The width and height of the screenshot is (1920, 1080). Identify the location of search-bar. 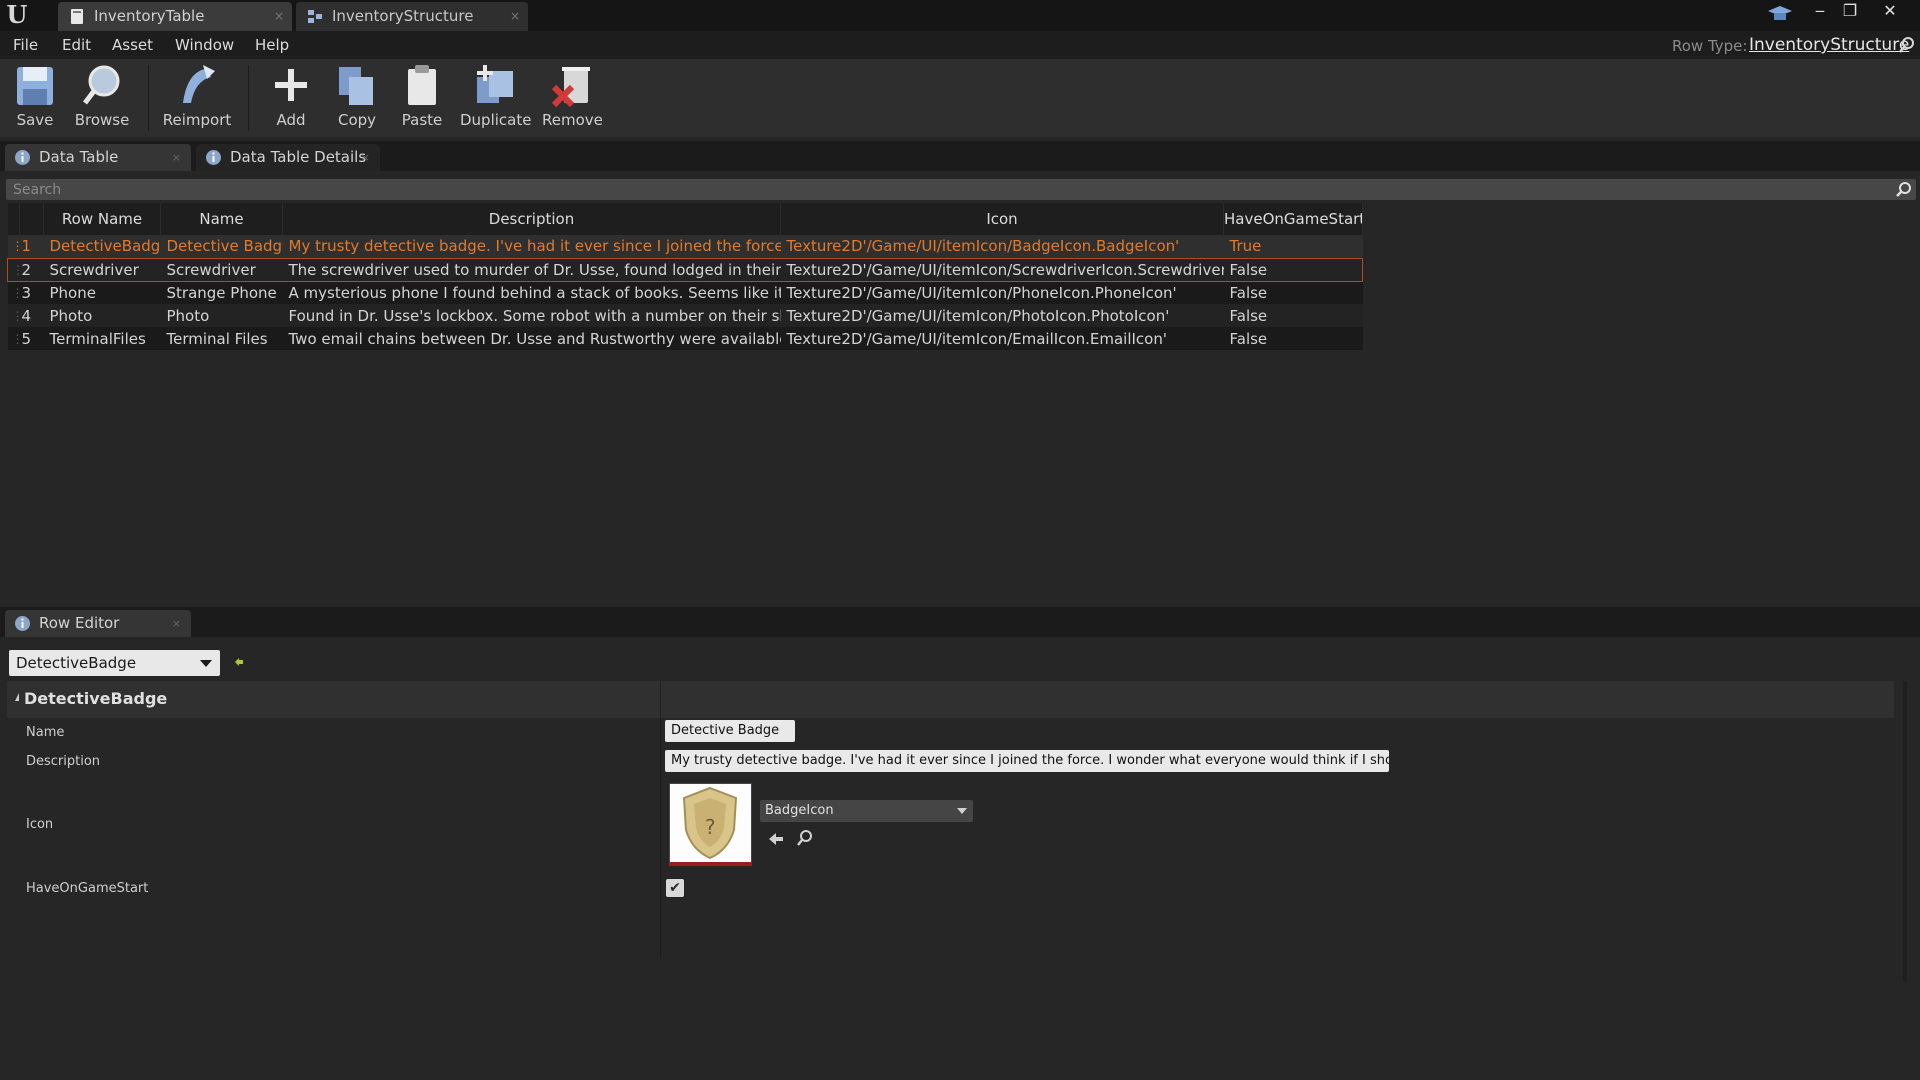
(961, 189).